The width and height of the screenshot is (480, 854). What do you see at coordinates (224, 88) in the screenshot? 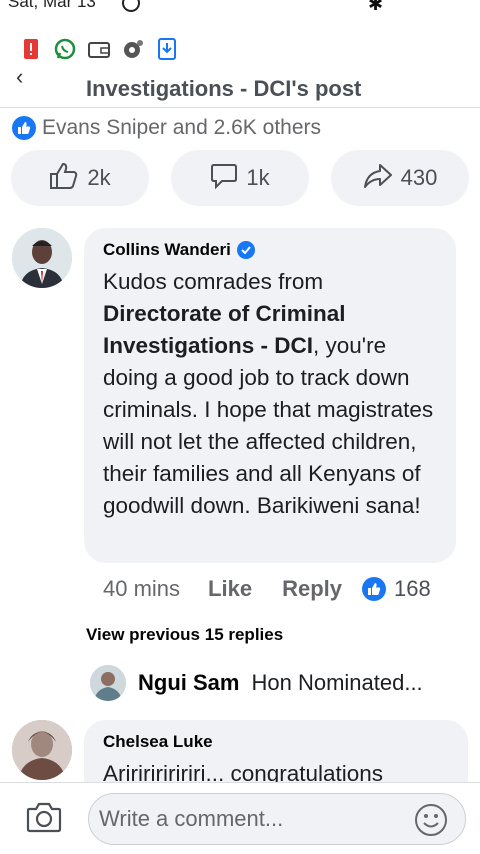
I see `page-title: Investigations - DCI's post` at bounding box center [224, 88].